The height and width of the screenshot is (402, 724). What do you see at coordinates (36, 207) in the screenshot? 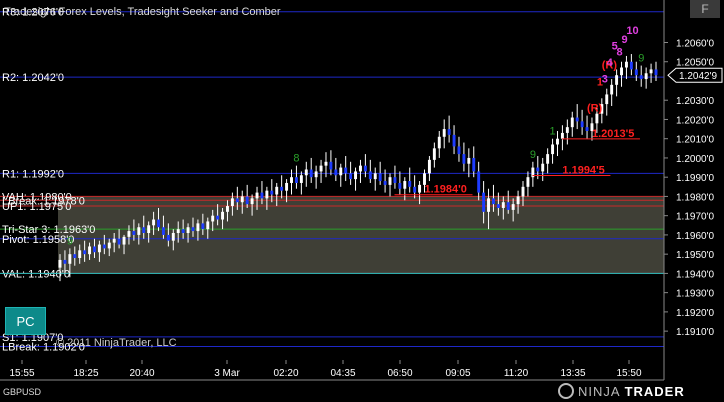
I see `level-label: UP1: 1.1975'0` at bounding box center [36, 207].